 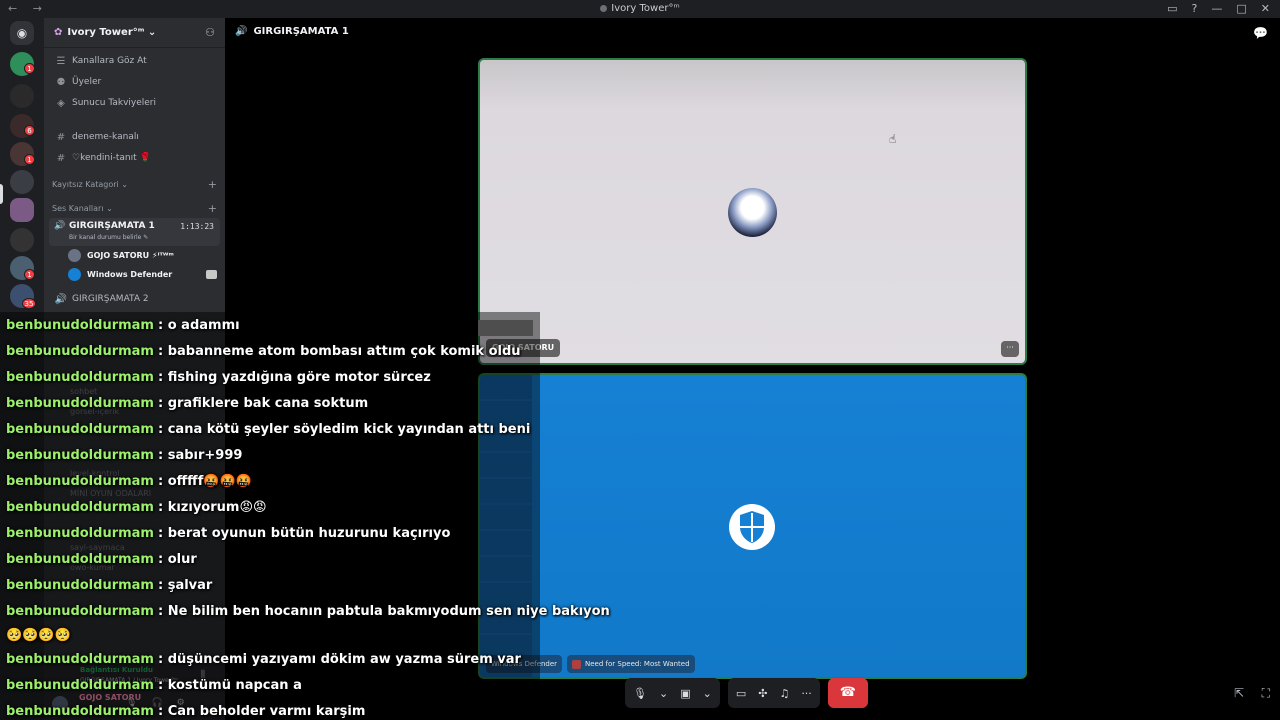 What do you see at coordinates (109, 585) in the screenshot?
I see `chat-message: benbunudoldurmam: şalvar` at bounding box center [109, 585].